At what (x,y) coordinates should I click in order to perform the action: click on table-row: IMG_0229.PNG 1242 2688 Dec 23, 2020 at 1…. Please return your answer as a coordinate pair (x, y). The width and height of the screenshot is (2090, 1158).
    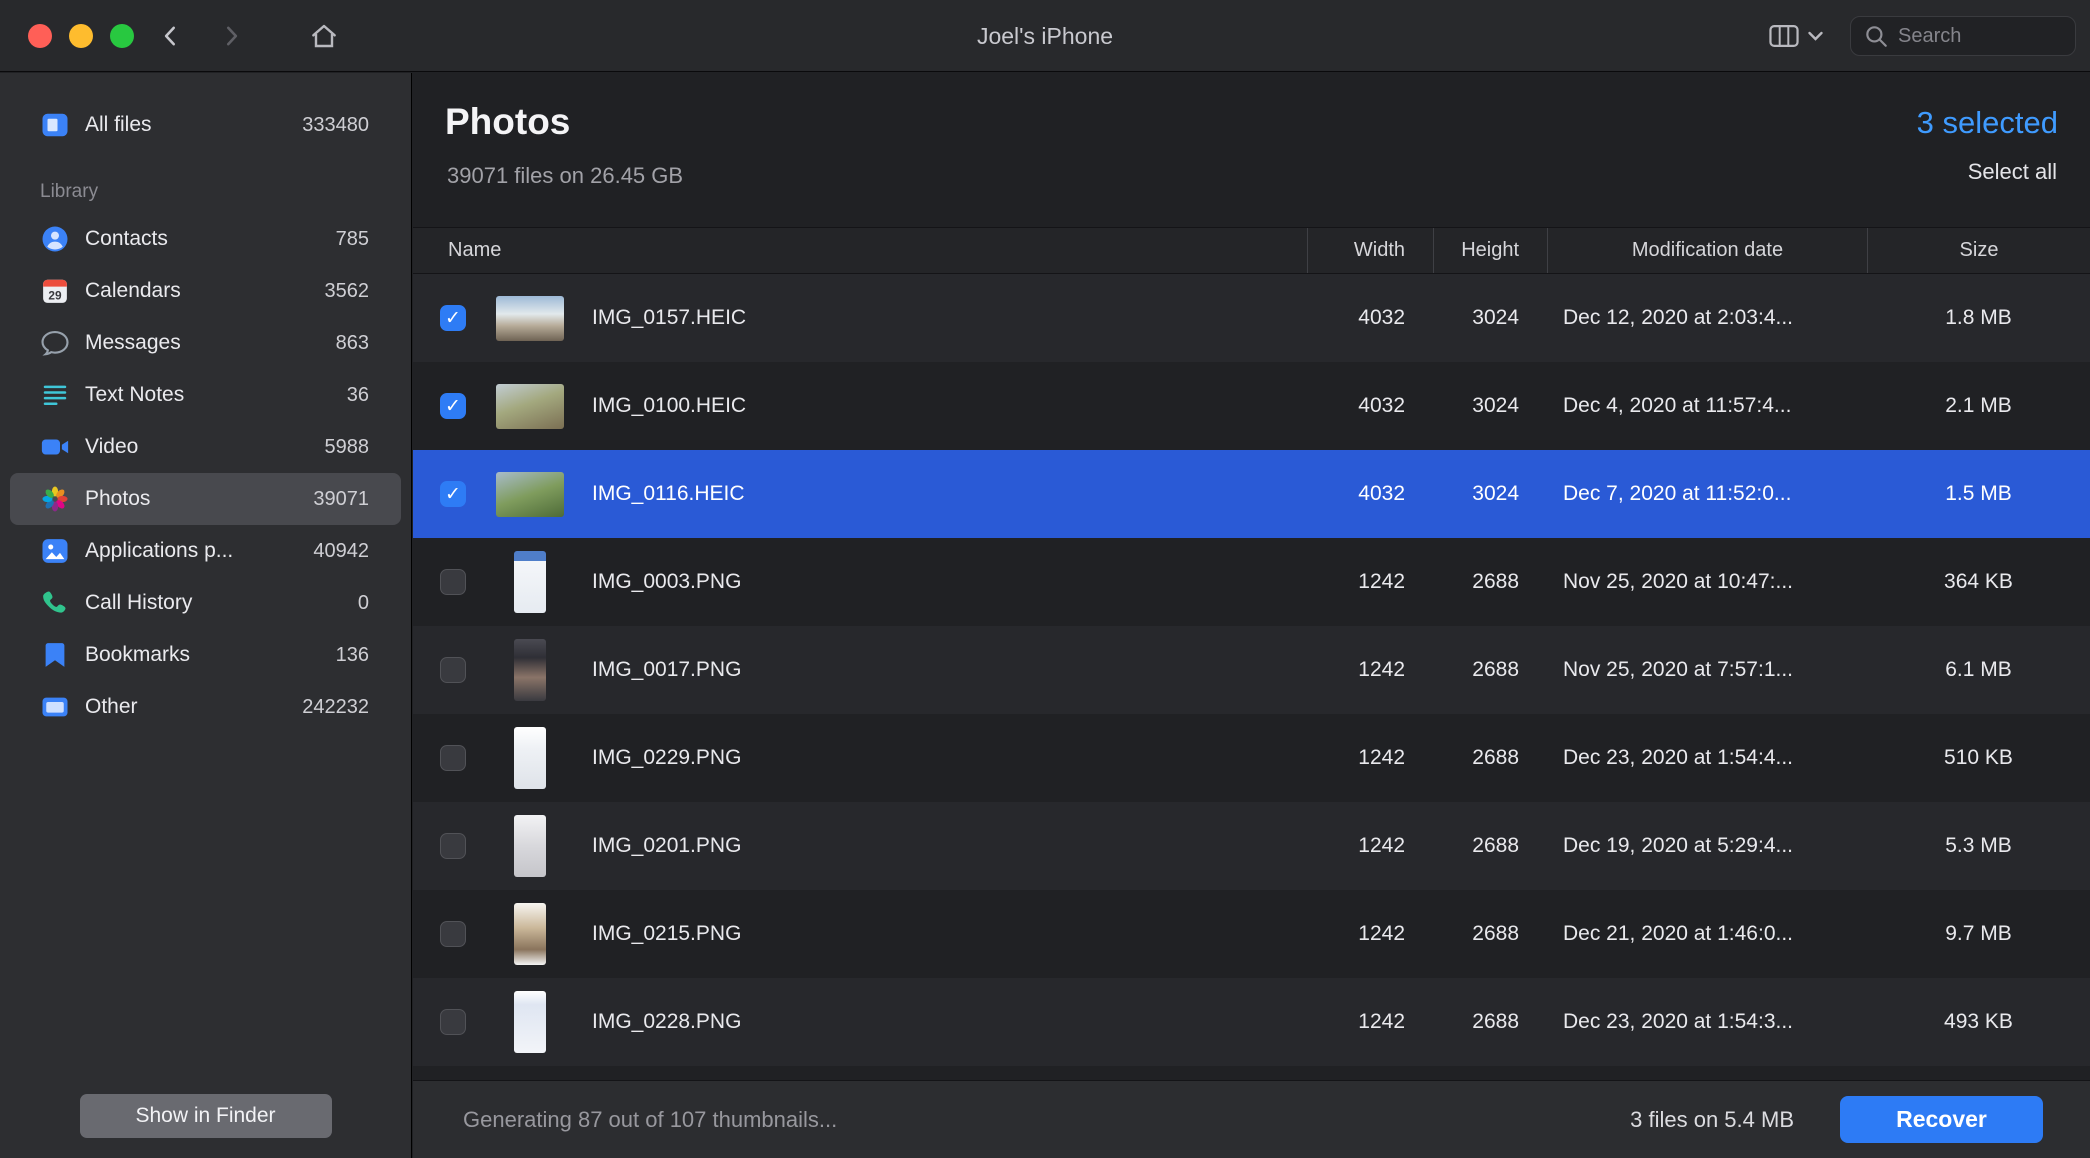
    Looking at the image, I should click on (1251, 758).